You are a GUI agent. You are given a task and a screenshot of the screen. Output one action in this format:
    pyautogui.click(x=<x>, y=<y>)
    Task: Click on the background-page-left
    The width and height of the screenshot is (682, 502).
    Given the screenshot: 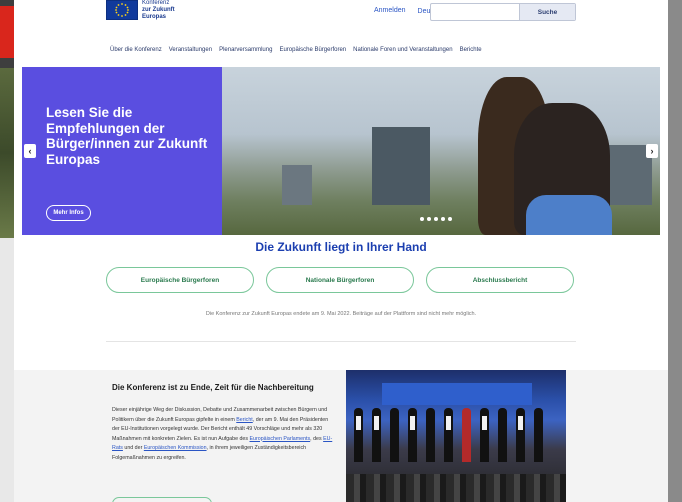 What is the action you would take?
    pyautogui.click(x=7, y=251)
    